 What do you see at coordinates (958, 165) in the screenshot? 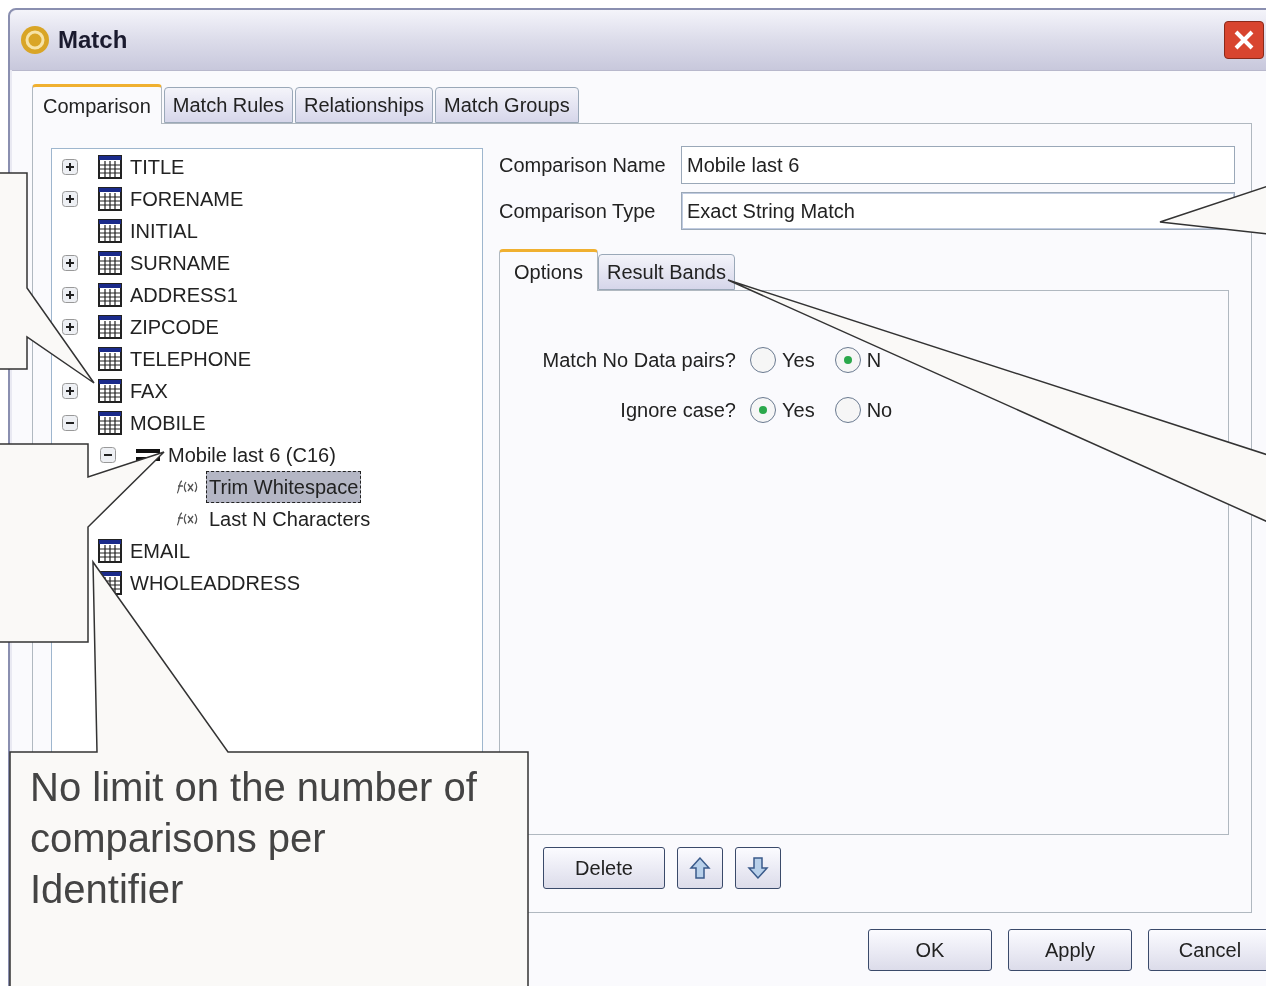
I see `name-field: Mobile last 6` at bounding box center [958, 165].